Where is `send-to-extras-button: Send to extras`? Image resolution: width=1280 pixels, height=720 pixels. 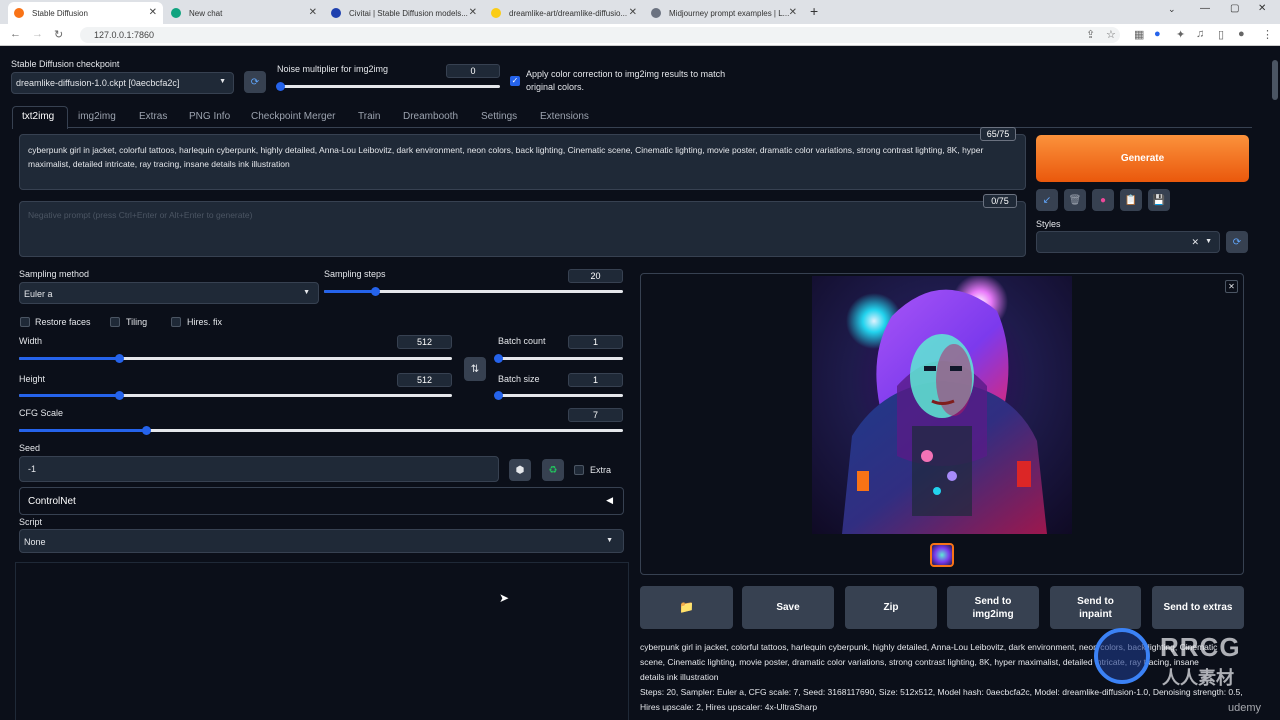
send-to-extras-button: Send to extras is located at coordinates (1198, 607).